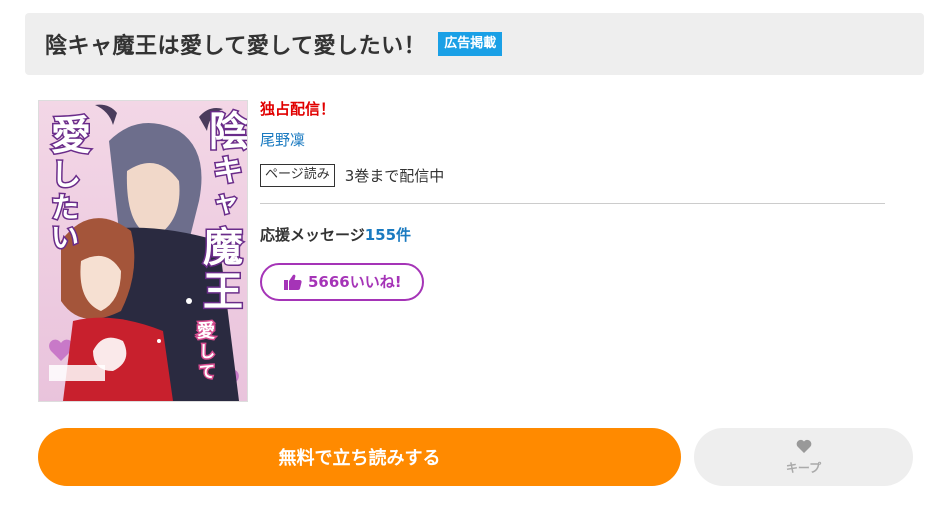 The width and height of the screenshot is (948, 506). Describe the element at coordinates (223, 292) in the screenshot. I see `svg-text: 王` at that location.